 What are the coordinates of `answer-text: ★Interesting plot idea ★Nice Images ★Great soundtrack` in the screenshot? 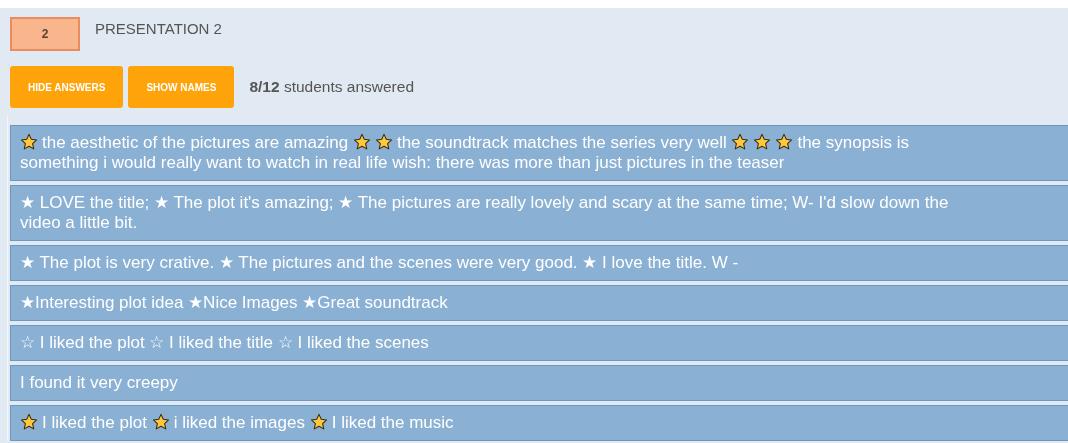 It's located at (234, 302).